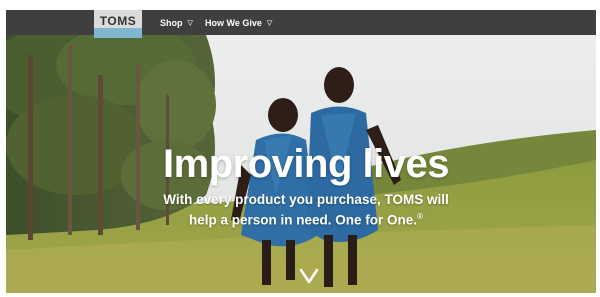 Image resolution: width=600 pixels, height=297 pixels. What do you see at coordinates (301, 24) in the screenshot?
I see `top-navigation-bar: TOMS Shop ▽ How We Give ▽` at bounding box center [301, 24].